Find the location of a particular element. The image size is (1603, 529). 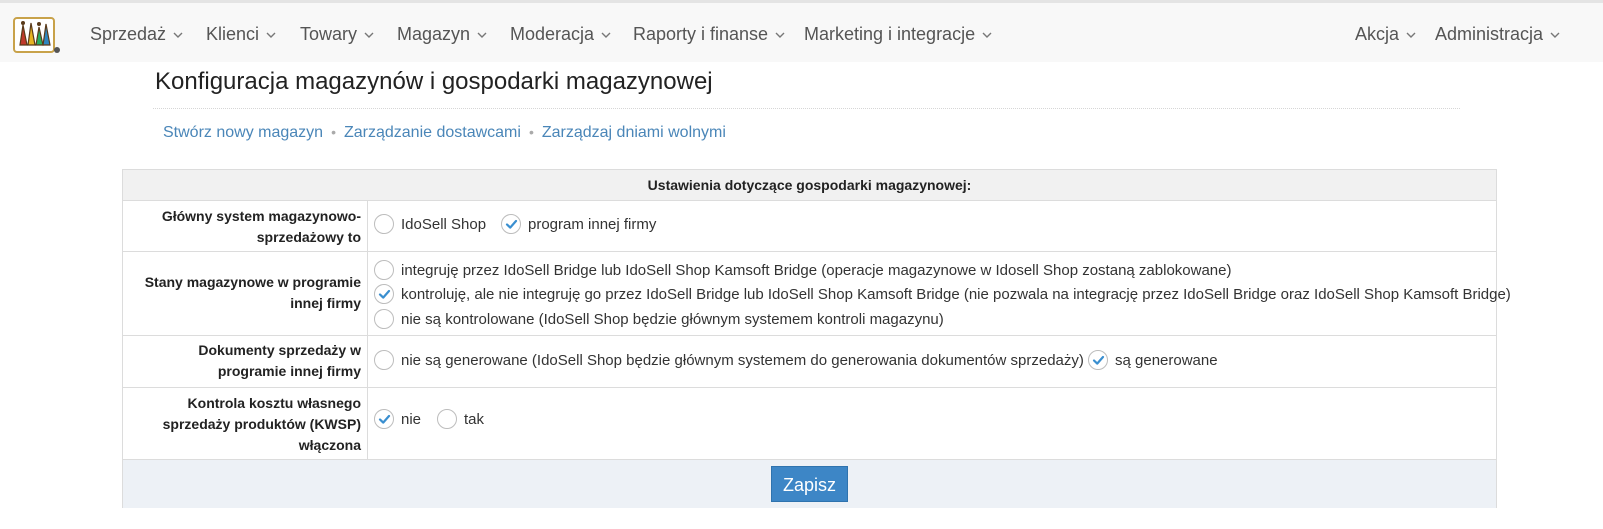

settings-footer: Zapisz is located at coordinates (809, 484).